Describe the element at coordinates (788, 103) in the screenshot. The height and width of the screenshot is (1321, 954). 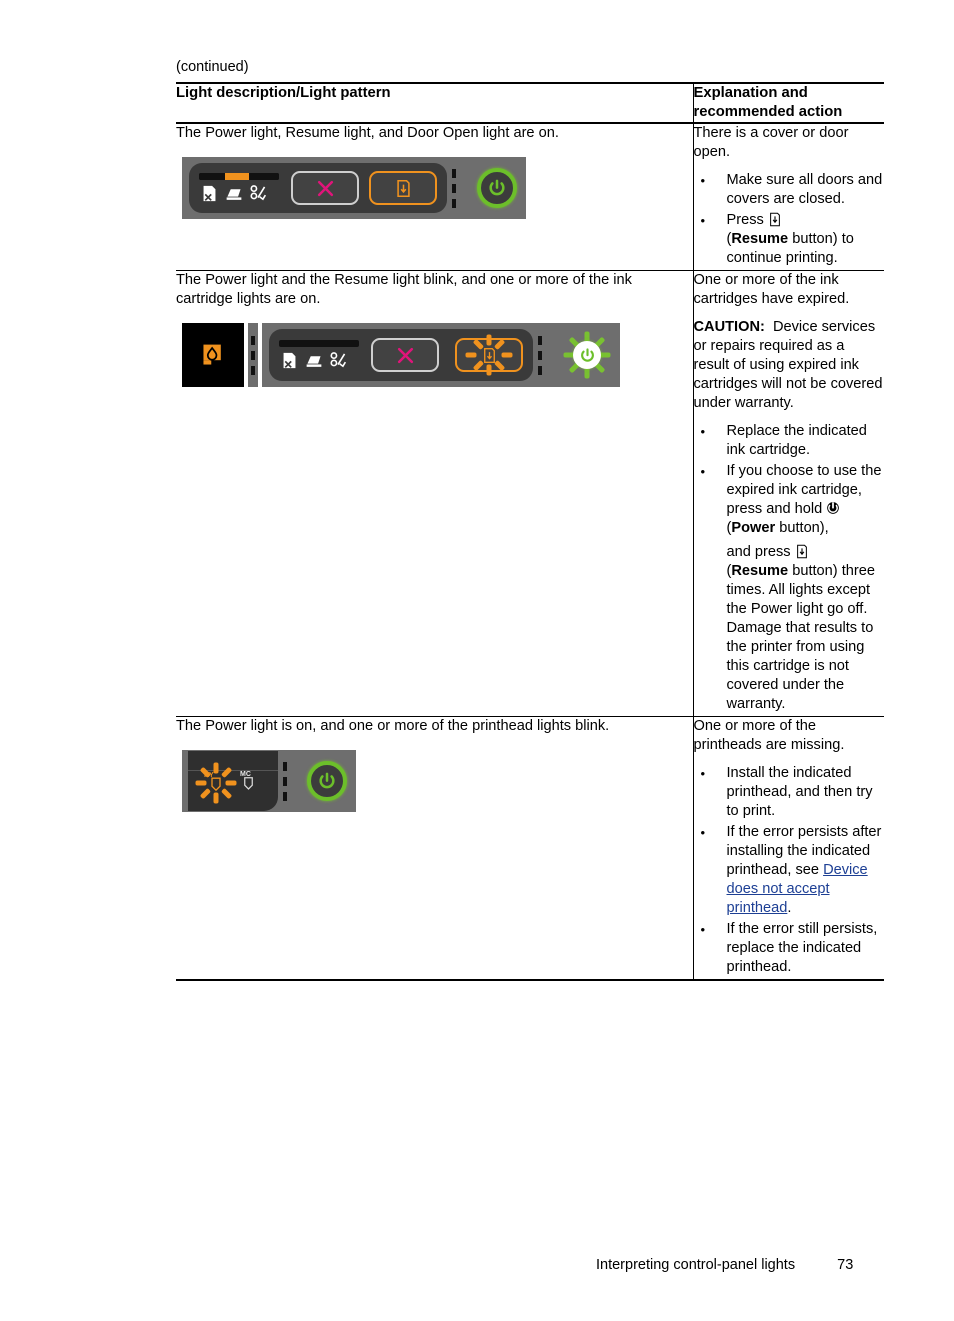
I see `header-explanation: Explanation and recommended action` at that location.